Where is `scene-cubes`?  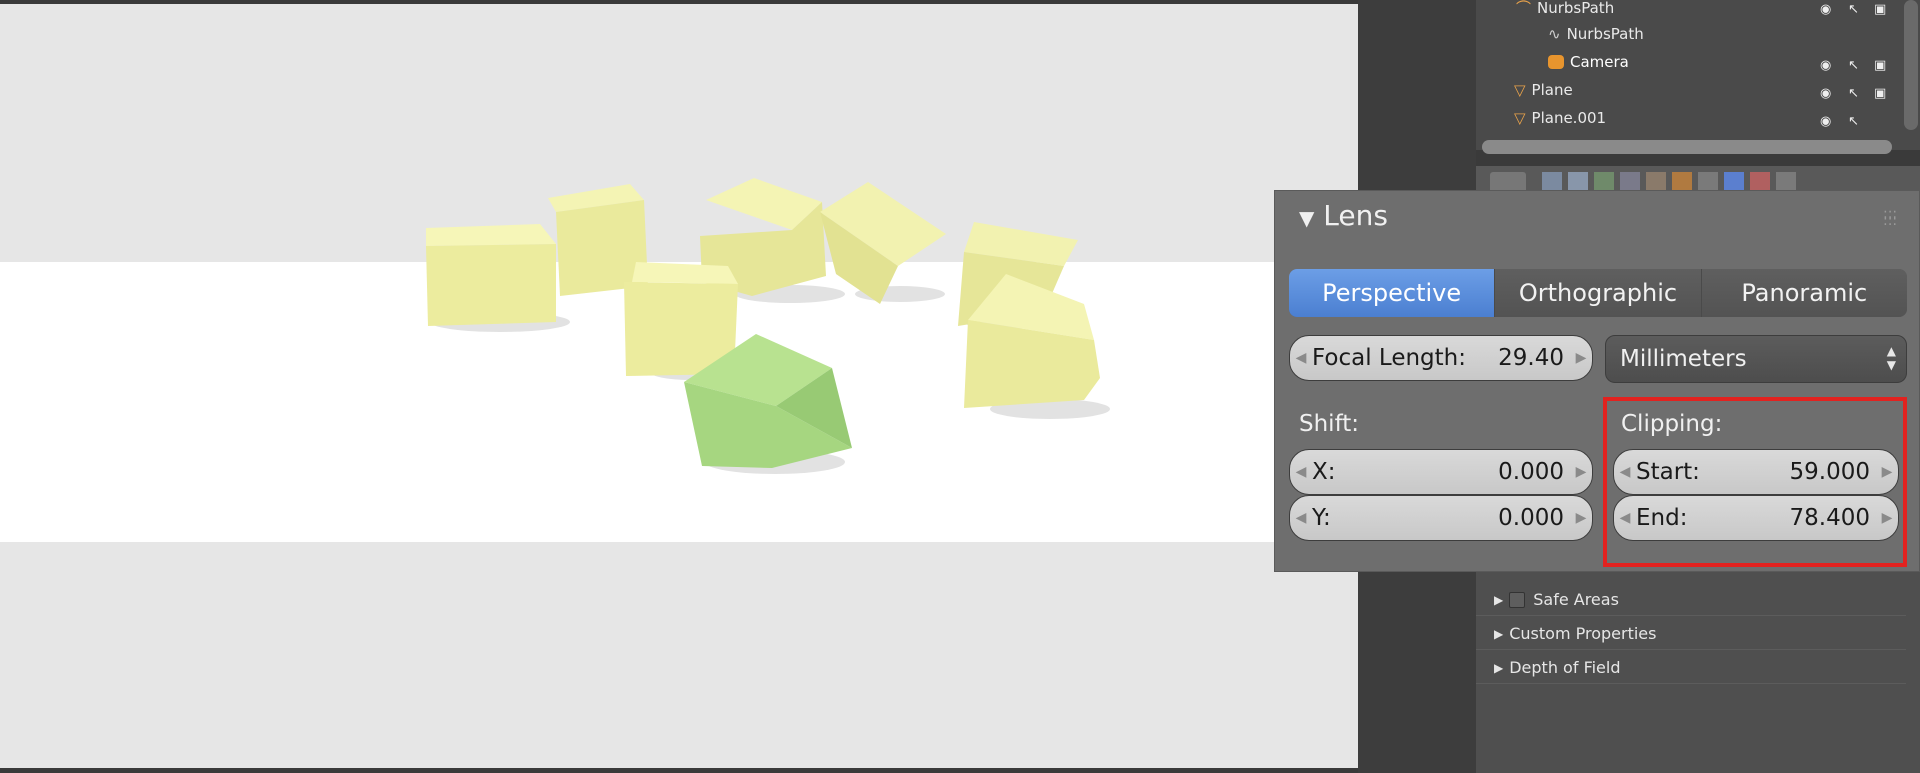 scene-cubes is located at coordinates (768, 326).